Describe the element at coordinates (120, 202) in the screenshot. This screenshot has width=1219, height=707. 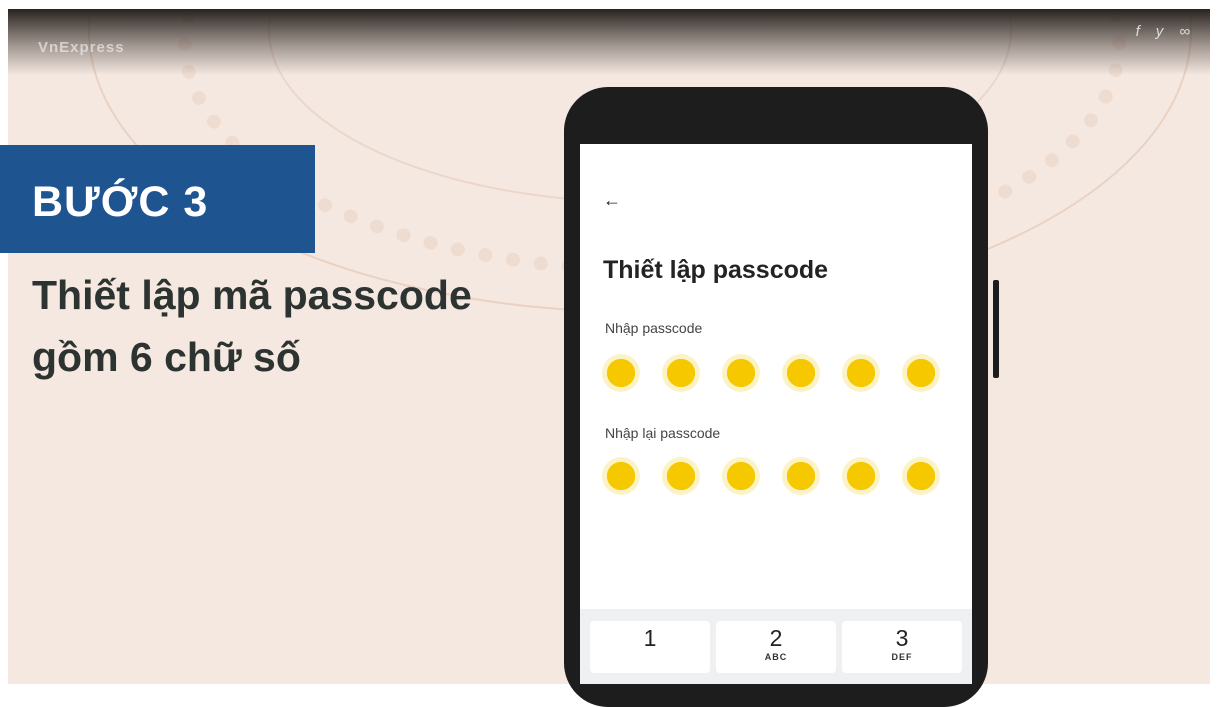
I see `step-title: BƯỚC 3` at that location.